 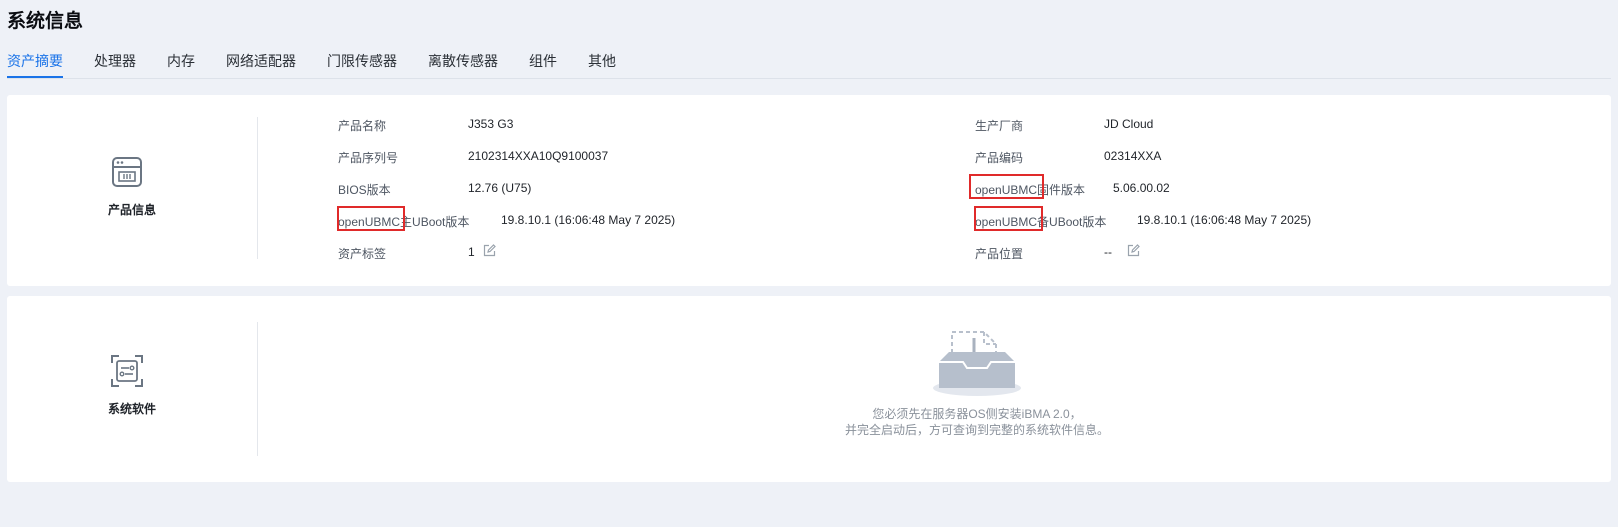 What do you see at coordinates (435, 222) in the screenshot?
I see `main-uboot-label-suffix: 主UBoot版本` at bounding box center [435, 222].